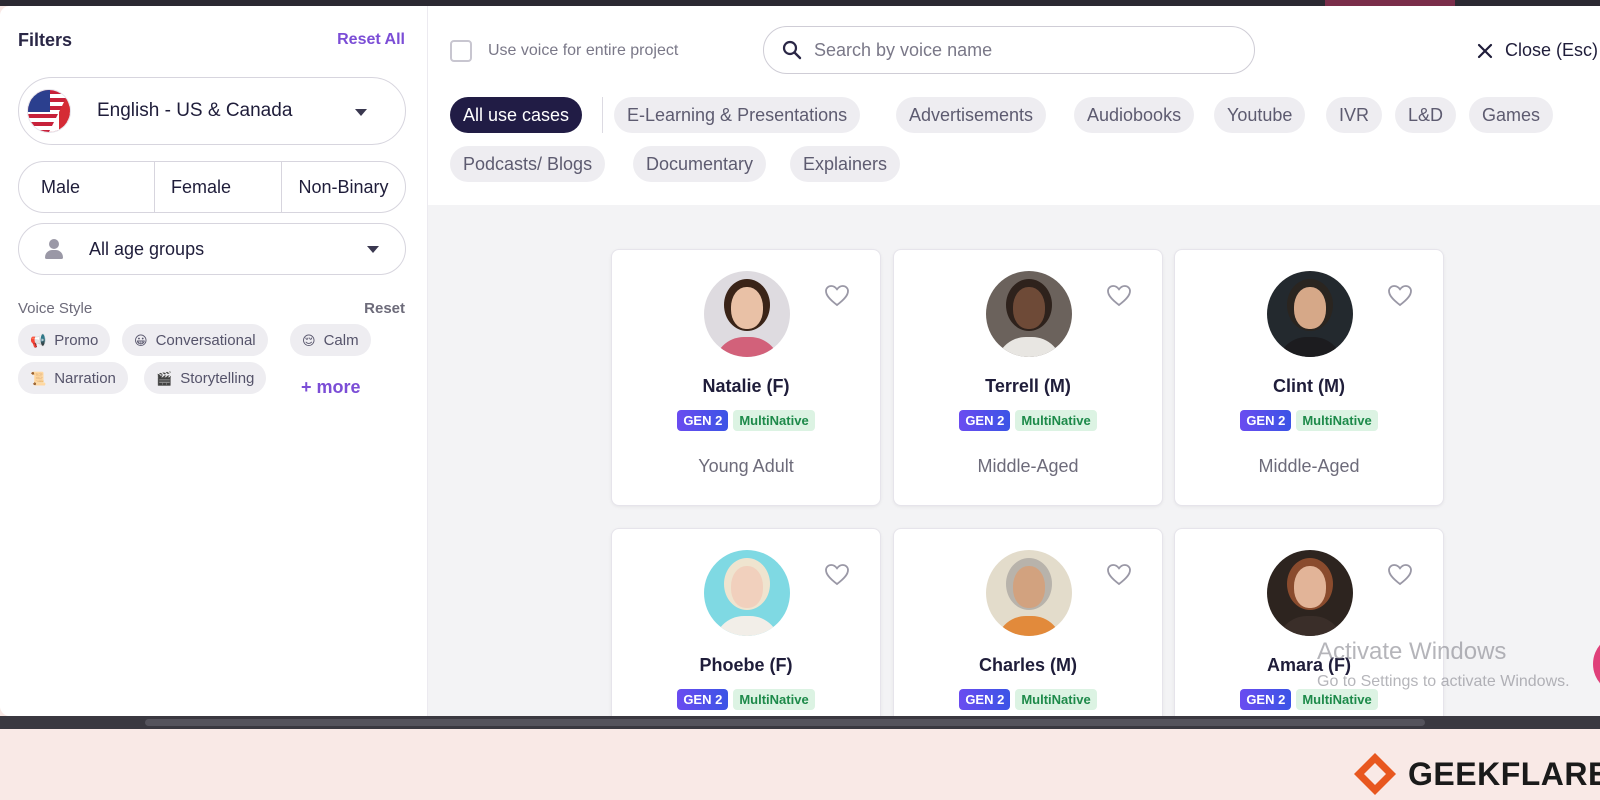 This screenshot has height=800, width=1600. Describe the element at coordinates (1551, 50) in the screenshot. I see `close-label: Close (Esc)` at that location.